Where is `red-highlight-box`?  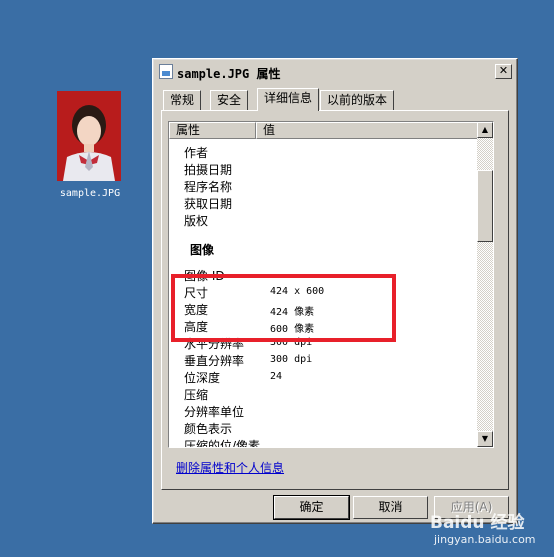 red-highlight-box is located at coordinates (283, 308).